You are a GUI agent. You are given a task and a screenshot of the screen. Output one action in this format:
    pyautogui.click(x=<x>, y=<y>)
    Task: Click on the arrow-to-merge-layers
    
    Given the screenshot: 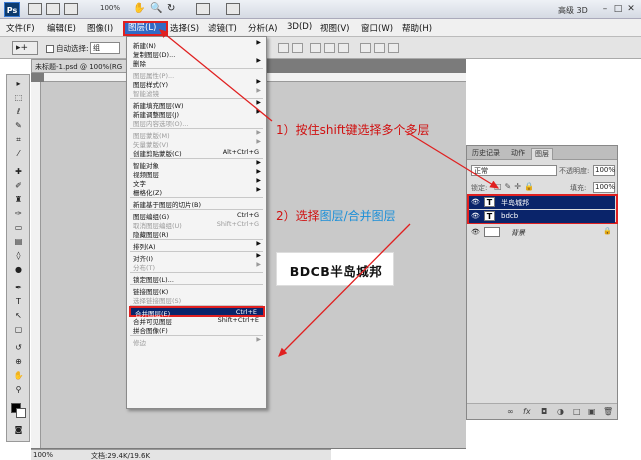 What is the action you would take?
    pyautogui.click(x=344, y=290)
    